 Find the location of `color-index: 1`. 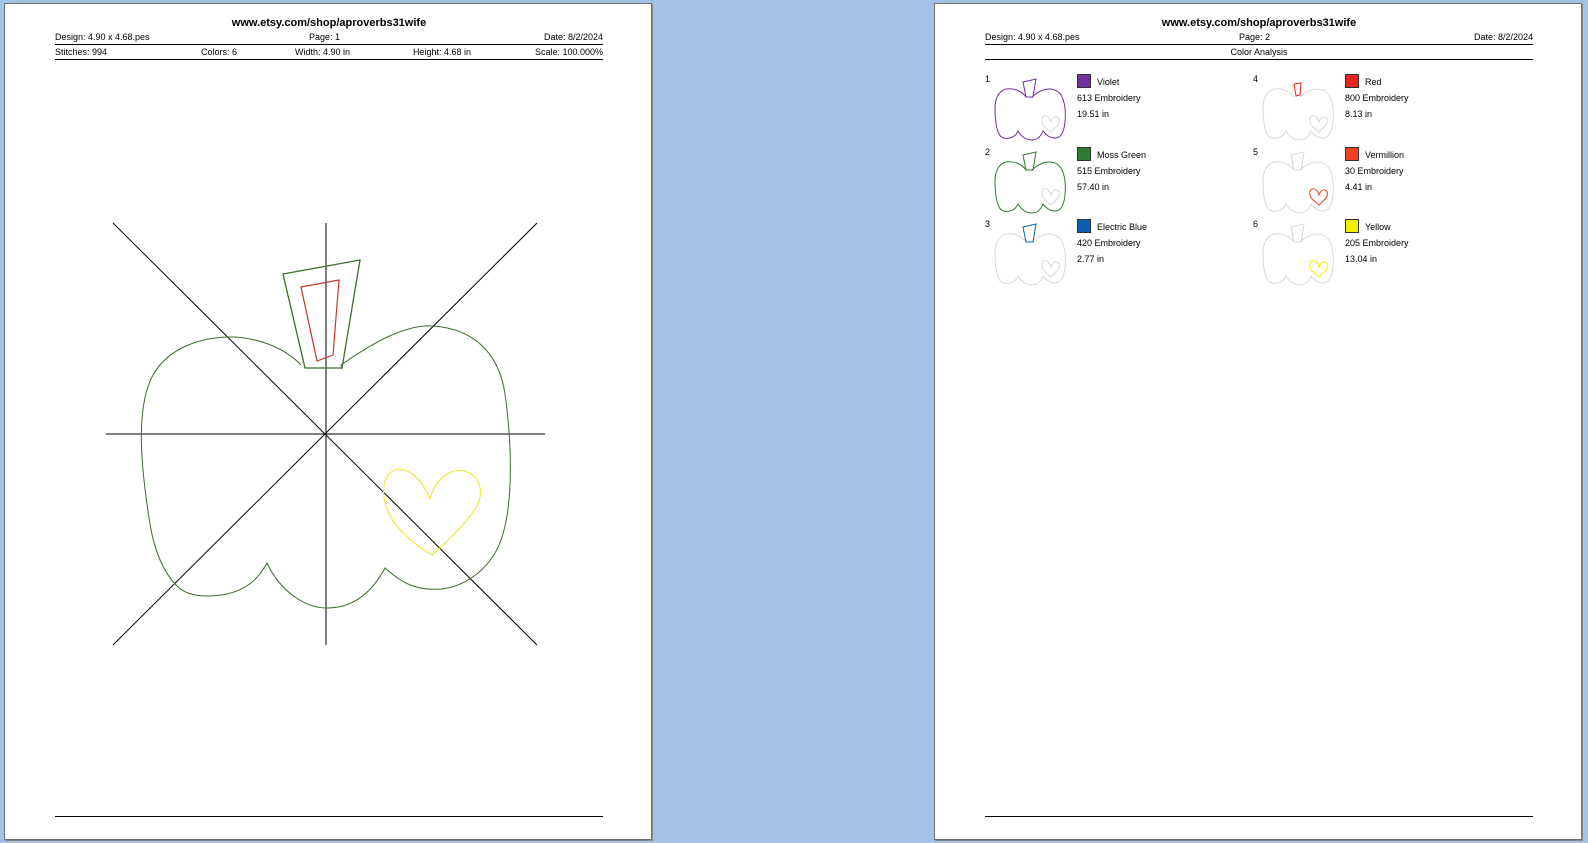

color-index: 1 is located at coordinates (988, 79).